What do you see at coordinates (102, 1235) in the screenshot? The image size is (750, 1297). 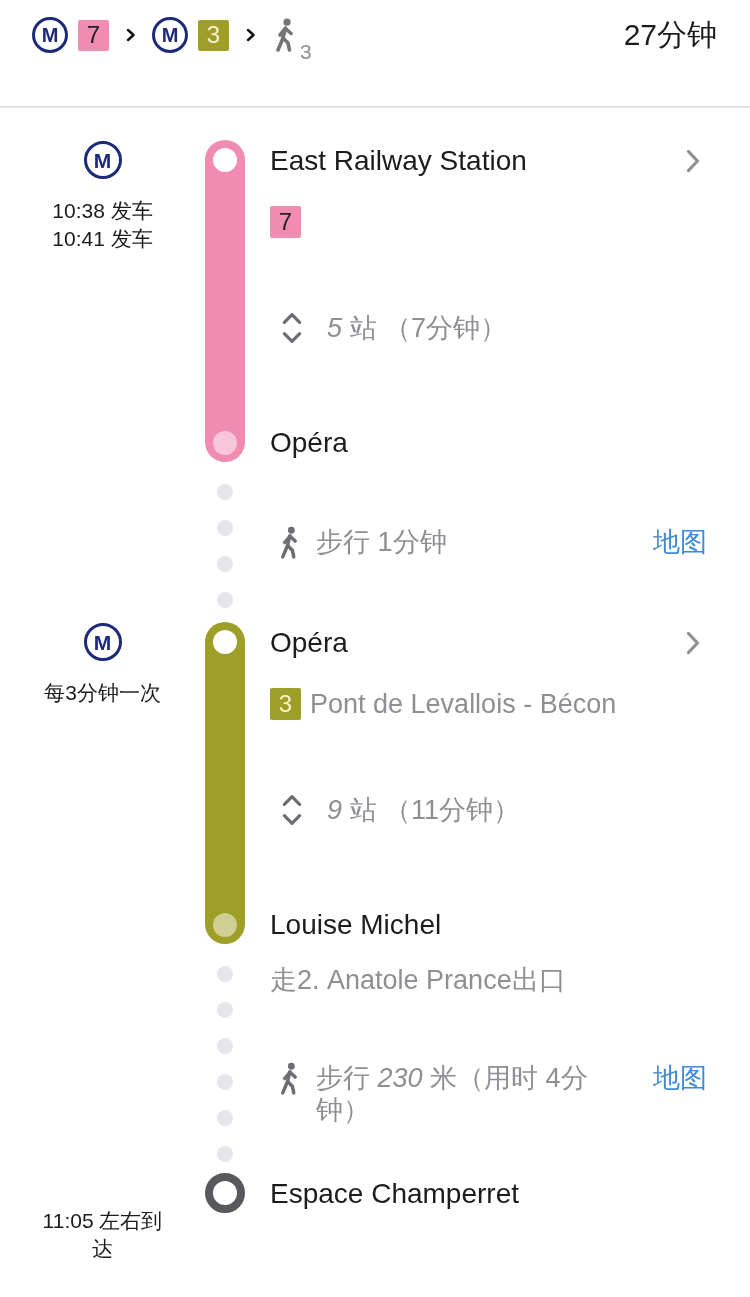 I see `arrival-time: 11:05 左右到达` at bounding box center [102, 1235].